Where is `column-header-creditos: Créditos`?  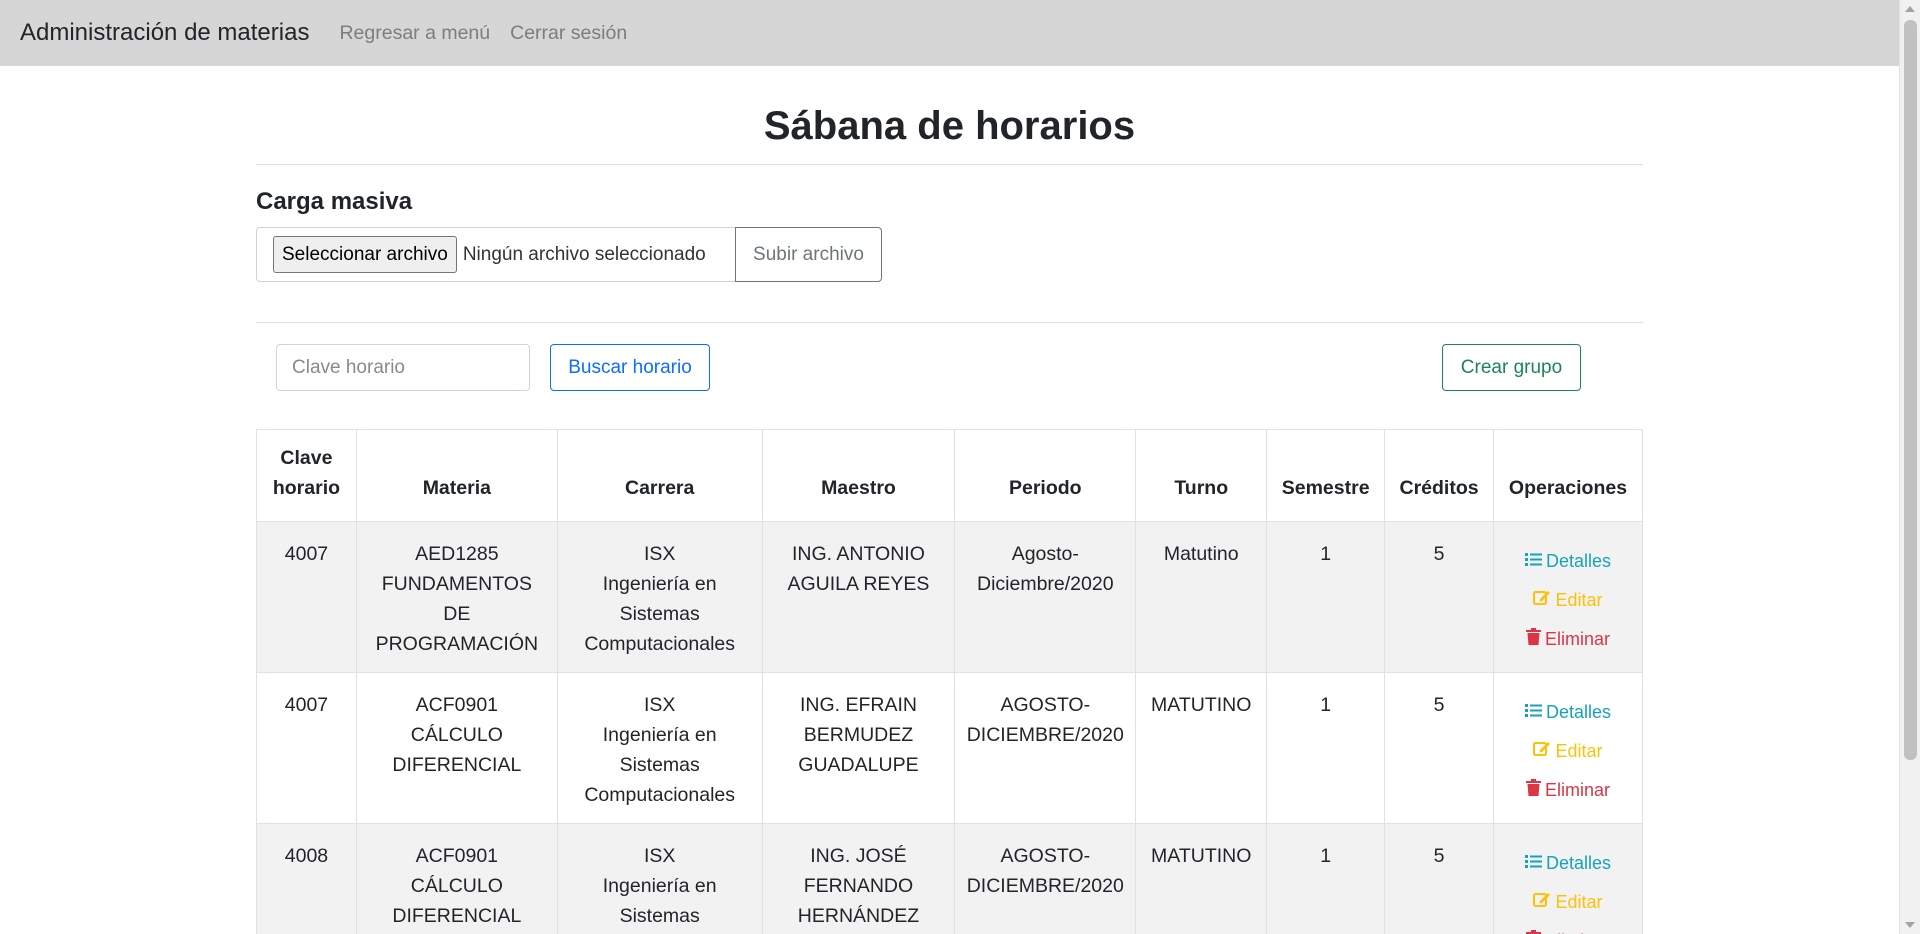
column-header-creditos: Créditos is located at coordinates (1439, 475).